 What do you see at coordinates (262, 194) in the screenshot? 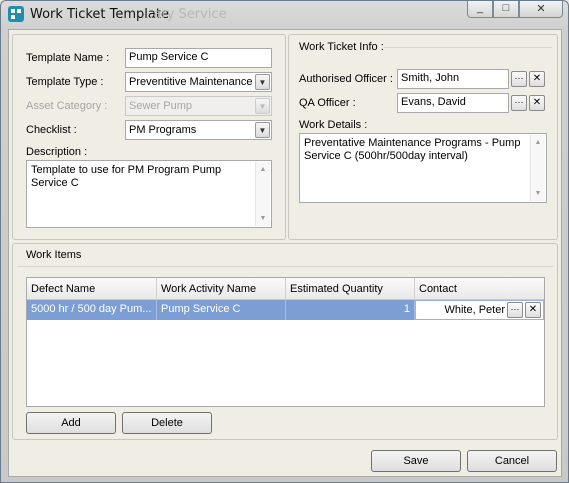
I see `description-scrollbar: ▲ ▼` at bounding box center [262, 194].